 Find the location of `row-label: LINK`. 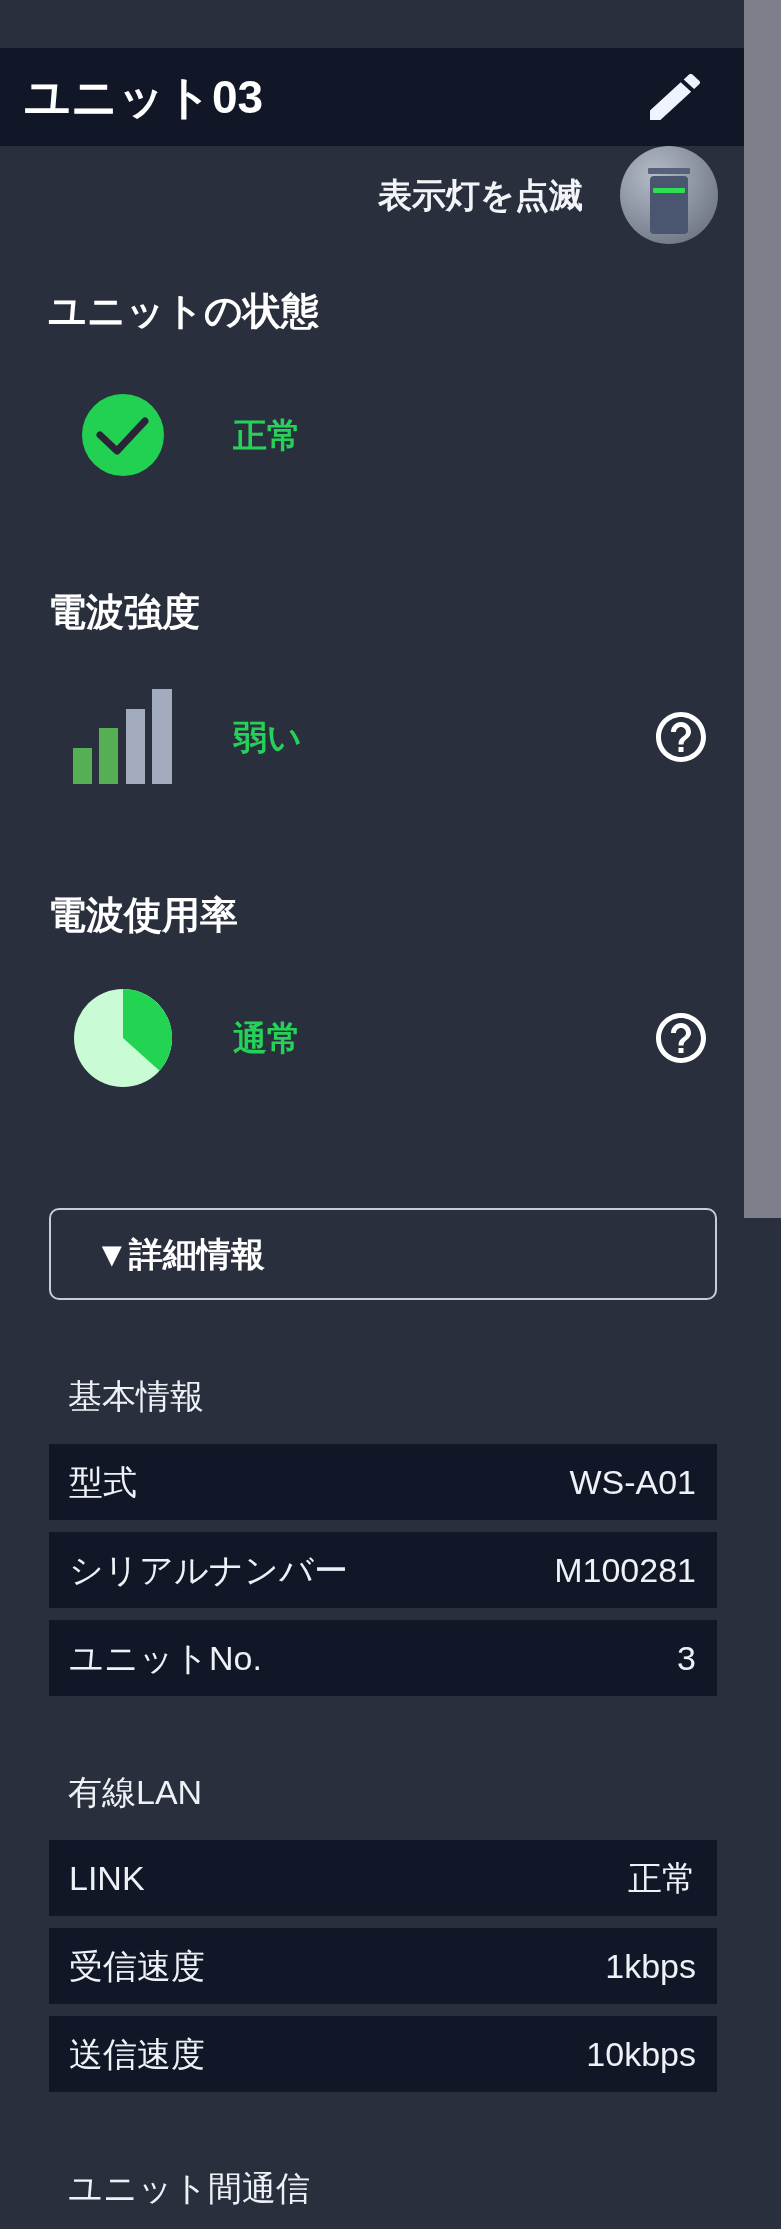

row-label: LINK is located at coordinates (107, 1878).